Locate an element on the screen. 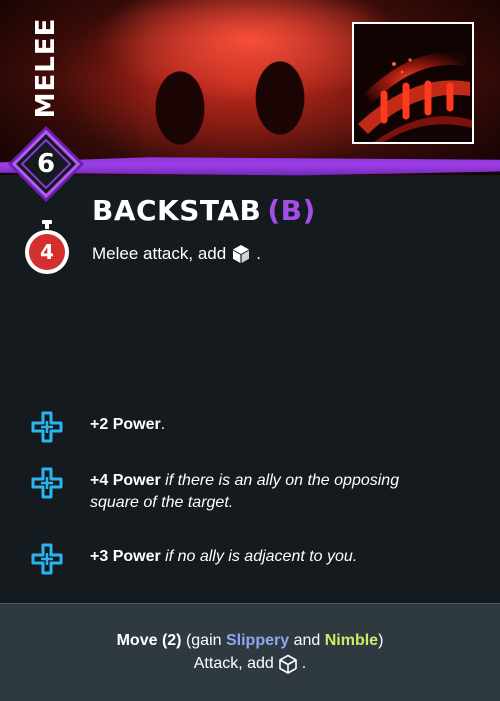 The height and width of the screenshot is (701, 500). gain-close: ) is located at coordinates (381, 640).